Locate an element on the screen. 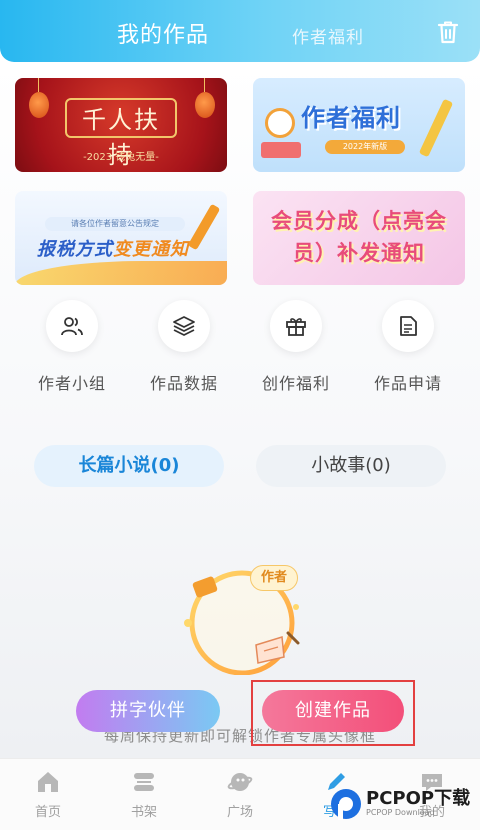  banner-author-welfare: 作者福利 2022年新版 is located at coordinates (359, 125).